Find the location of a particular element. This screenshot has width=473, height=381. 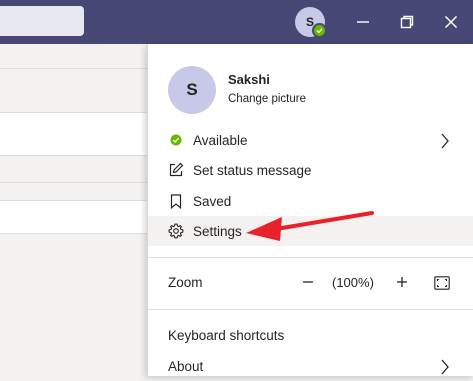

zoom-label: Zoom is located at coordinates (185, 282).